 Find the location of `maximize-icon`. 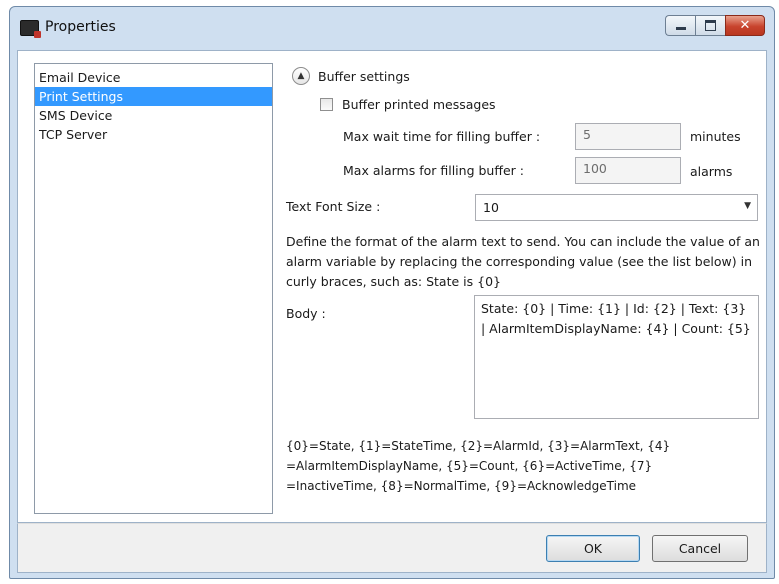

maximize-icon is located at coordinates (710, 25).